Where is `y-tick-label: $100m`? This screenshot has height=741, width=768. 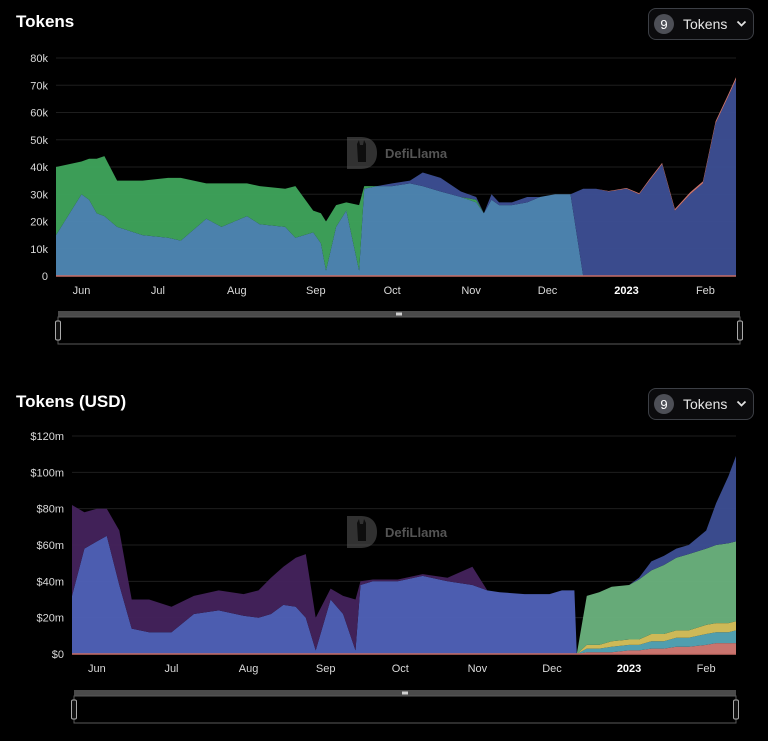
y-tick-label: $100m is located at coordinates (47, 473).